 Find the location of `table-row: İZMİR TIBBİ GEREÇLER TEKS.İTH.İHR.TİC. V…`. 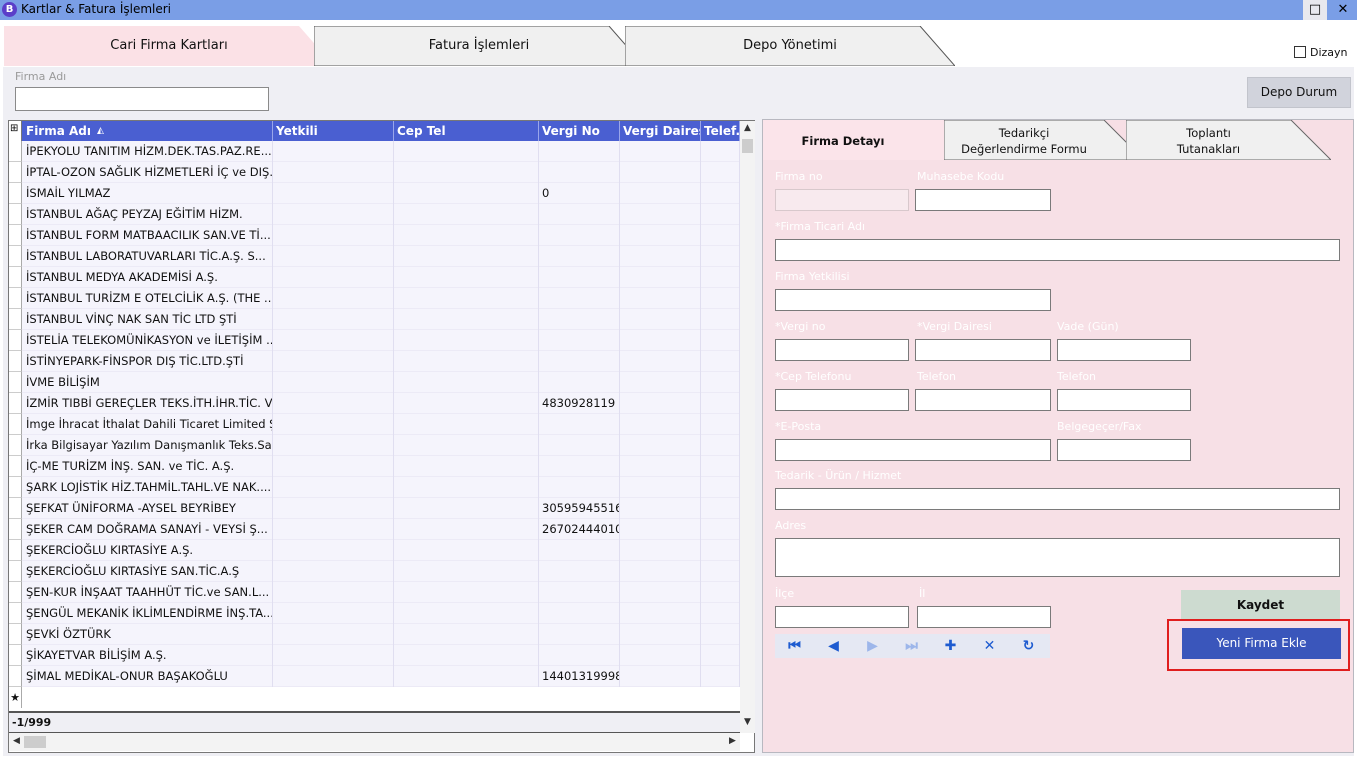

table-row: İZMİR TIBBİ GEREÇLER TEKS.İTH.İHR.TİC. V… is located at coordinates (374, 403).